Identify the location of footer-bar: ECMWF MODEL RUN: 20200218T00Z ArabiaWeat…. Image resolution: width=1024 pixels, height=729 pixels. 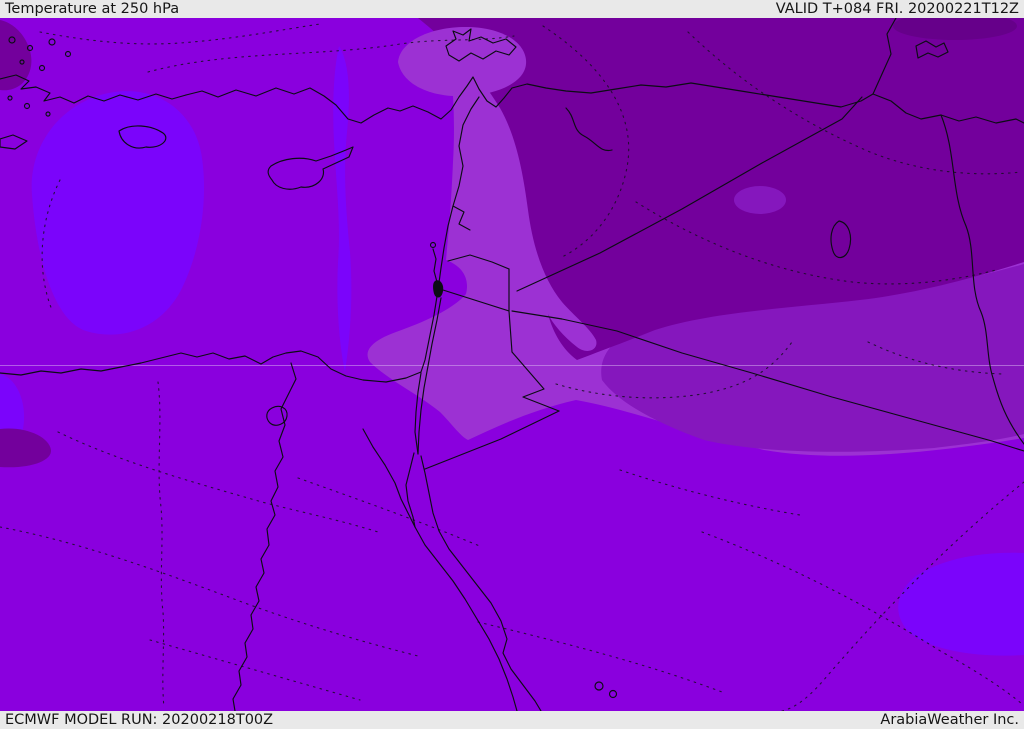
(512, 720).